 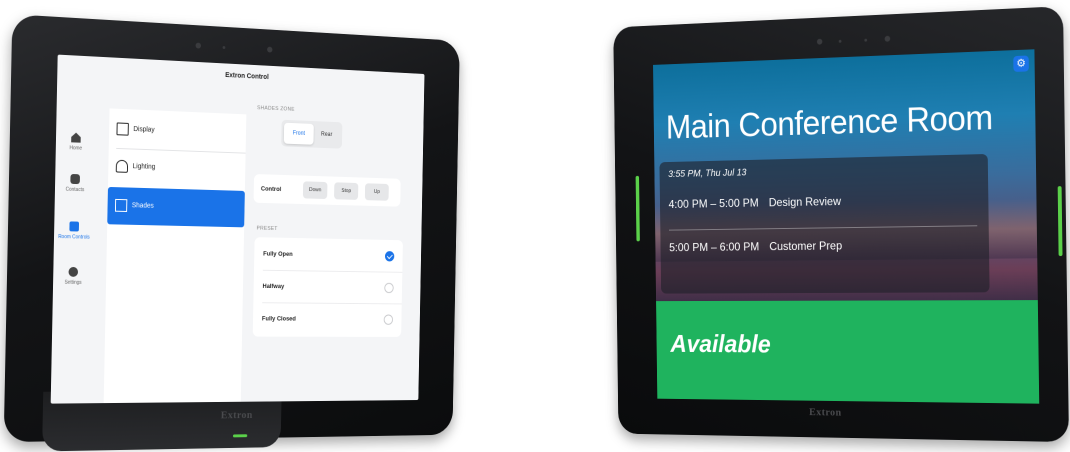 I want to click on contacts-icon, so click(x=75, y=179).